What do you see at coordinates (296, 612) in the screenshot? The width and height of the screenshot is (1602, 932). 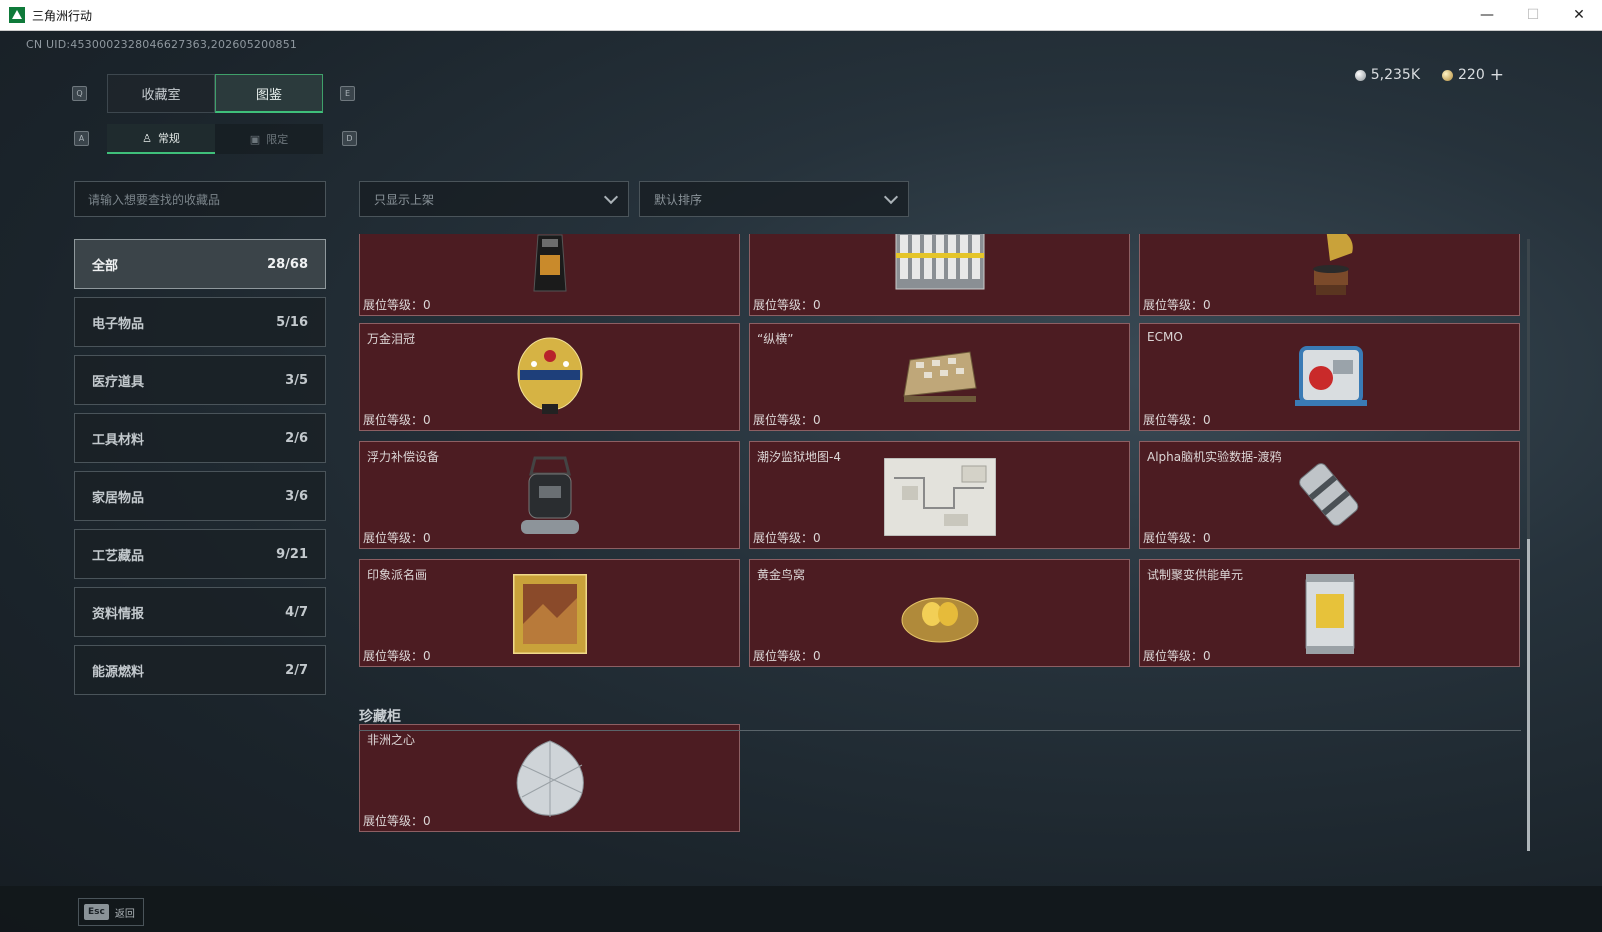 I see `category-count: 4/7` at bounding box center [296, 612].